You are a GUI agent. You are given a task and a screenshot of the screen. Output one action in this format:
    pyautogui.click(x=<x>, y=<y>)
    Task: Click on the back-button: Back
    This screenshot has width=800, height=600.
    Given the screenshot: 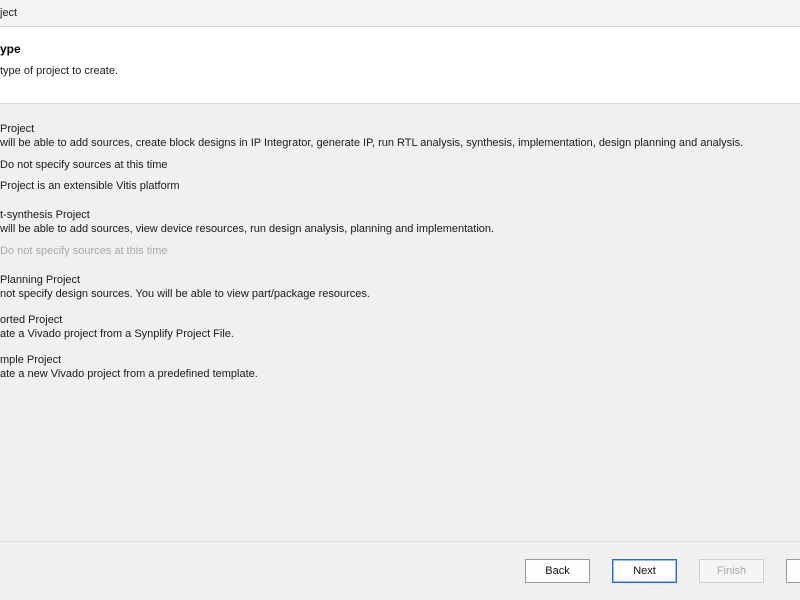 What is the action you would take?
    pyautogui.click(x=557, y=571)
    